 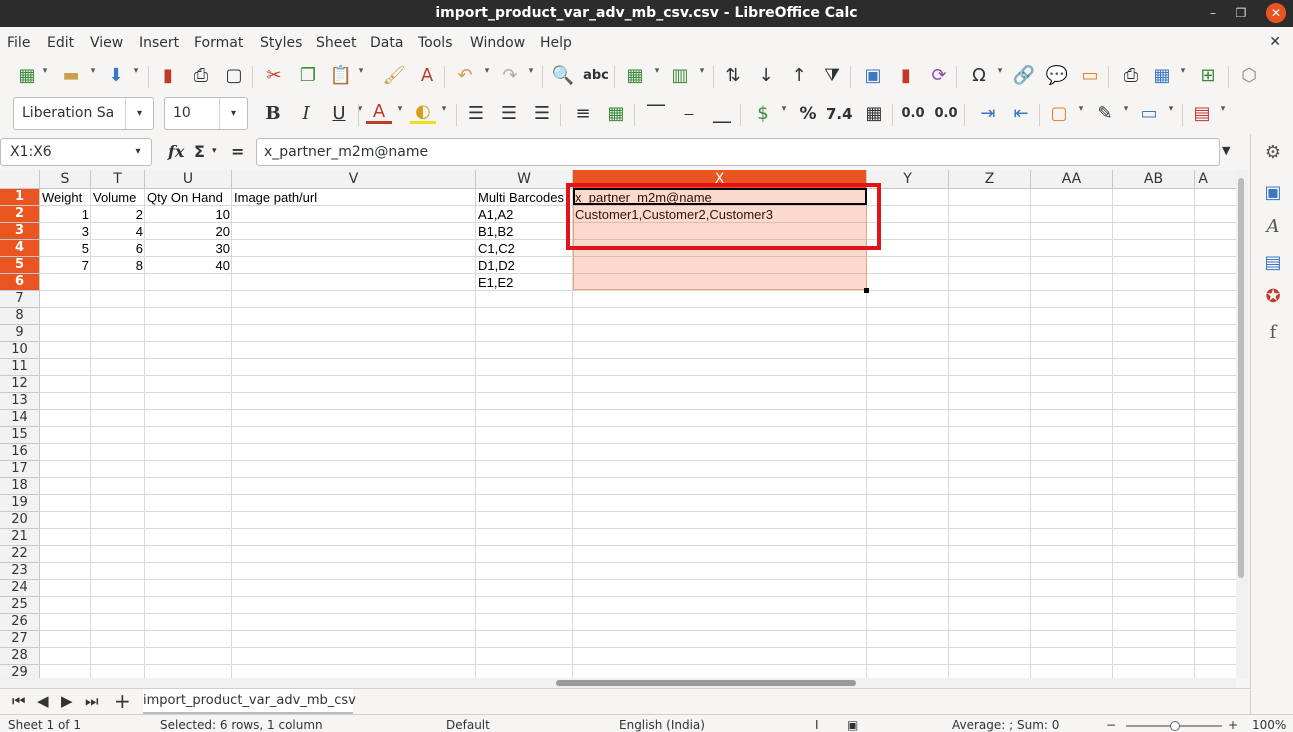 I want to click on font-color-dropdown-icon: ▾, so click(x=400, y=109).